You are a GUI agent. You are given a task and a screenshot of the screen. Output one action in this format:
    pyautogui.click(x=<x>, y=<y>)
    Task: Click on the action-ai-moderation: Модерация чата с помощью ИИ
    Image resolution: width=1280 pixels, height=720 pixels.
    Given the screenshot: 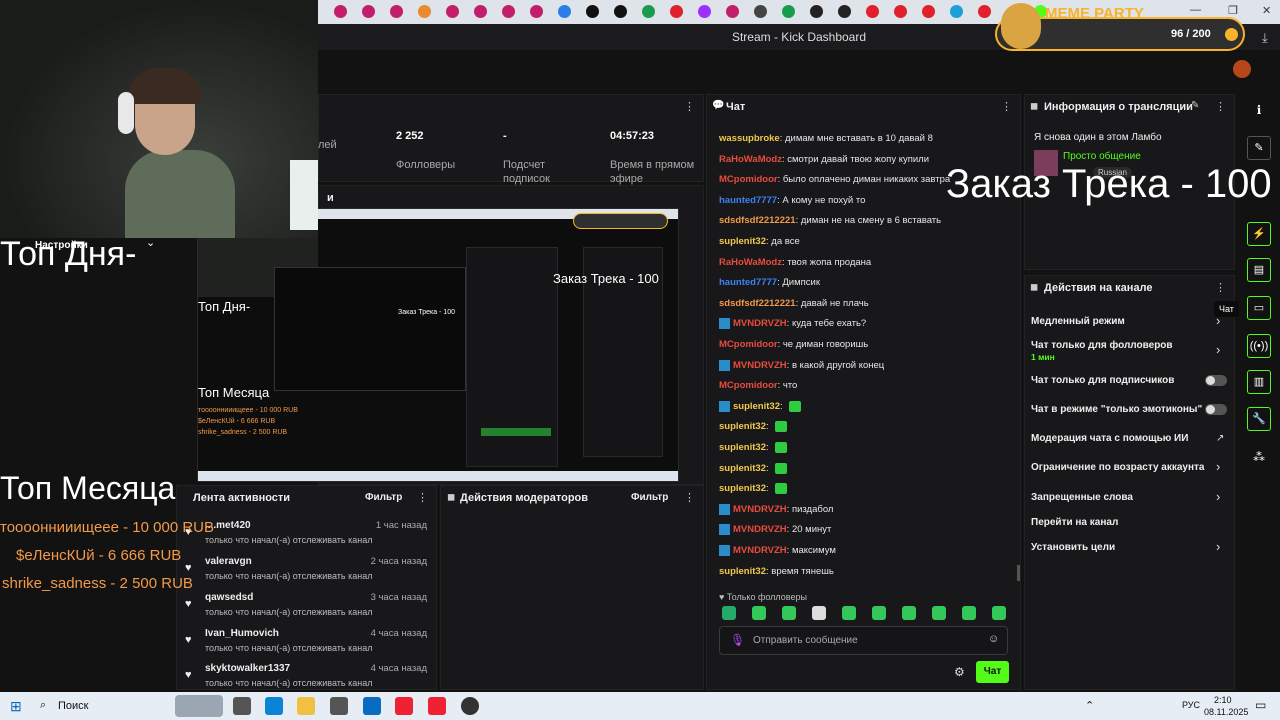 What is the action you would take?
    pyautogui.click(x=1109, y=438)
    